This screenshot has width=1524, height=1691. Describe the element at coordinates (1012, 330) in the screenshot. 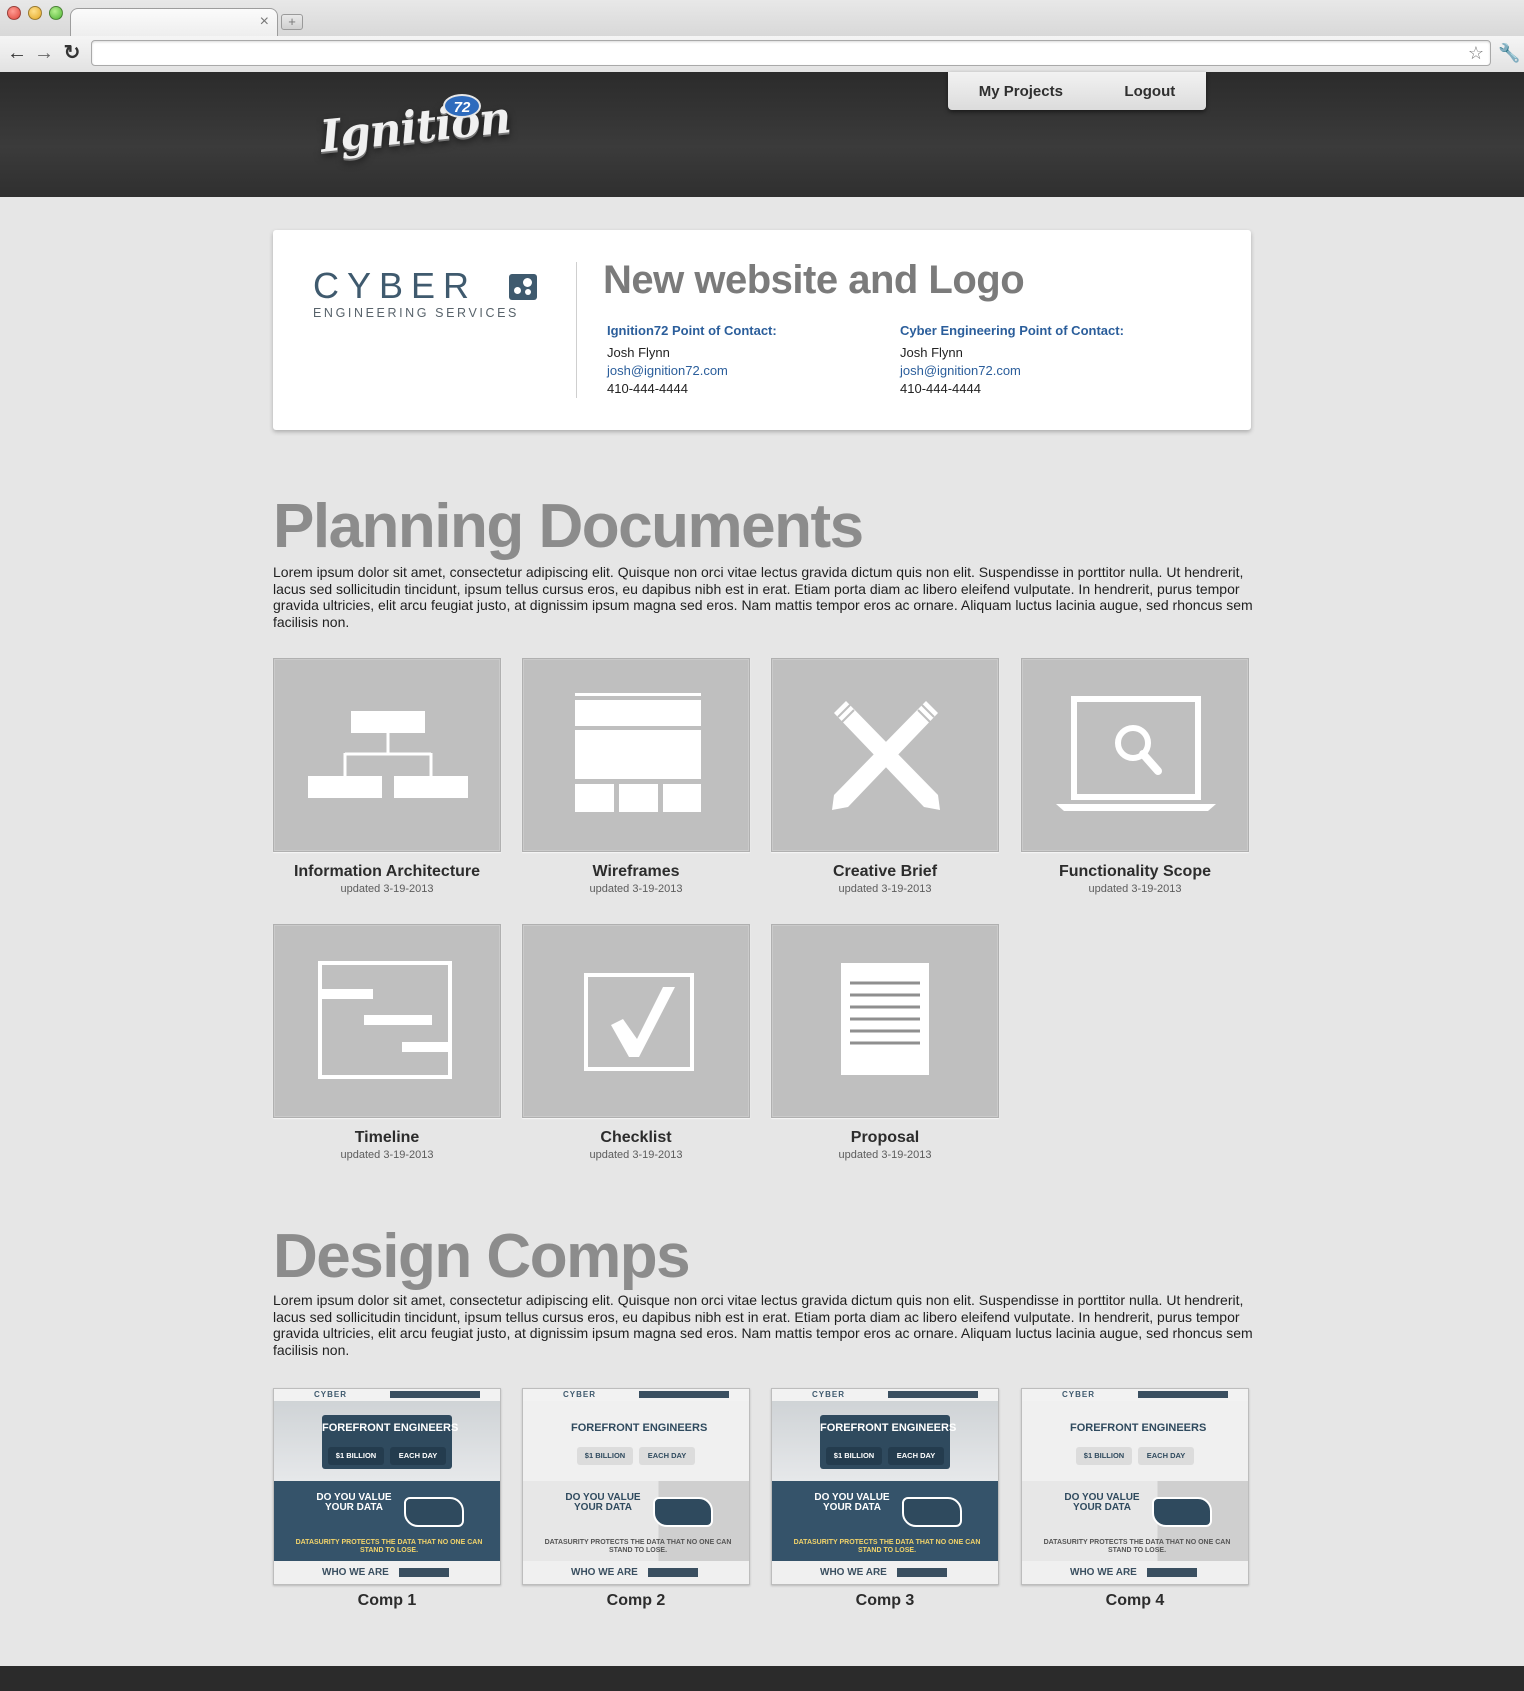

I see `contact-heading: Cyber Engineering Point of Contact:` at that location.